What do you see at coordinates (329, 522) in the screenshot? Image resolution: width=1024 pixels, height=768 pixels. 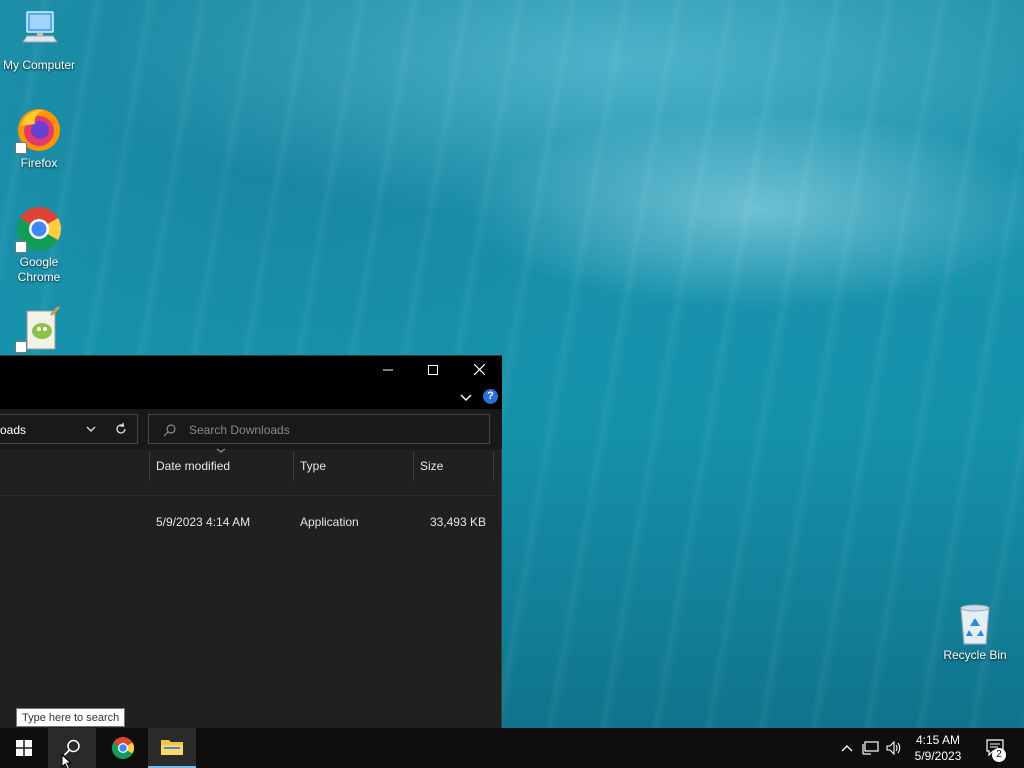 I see `row-type: Application` at bounding box center [329, 522].